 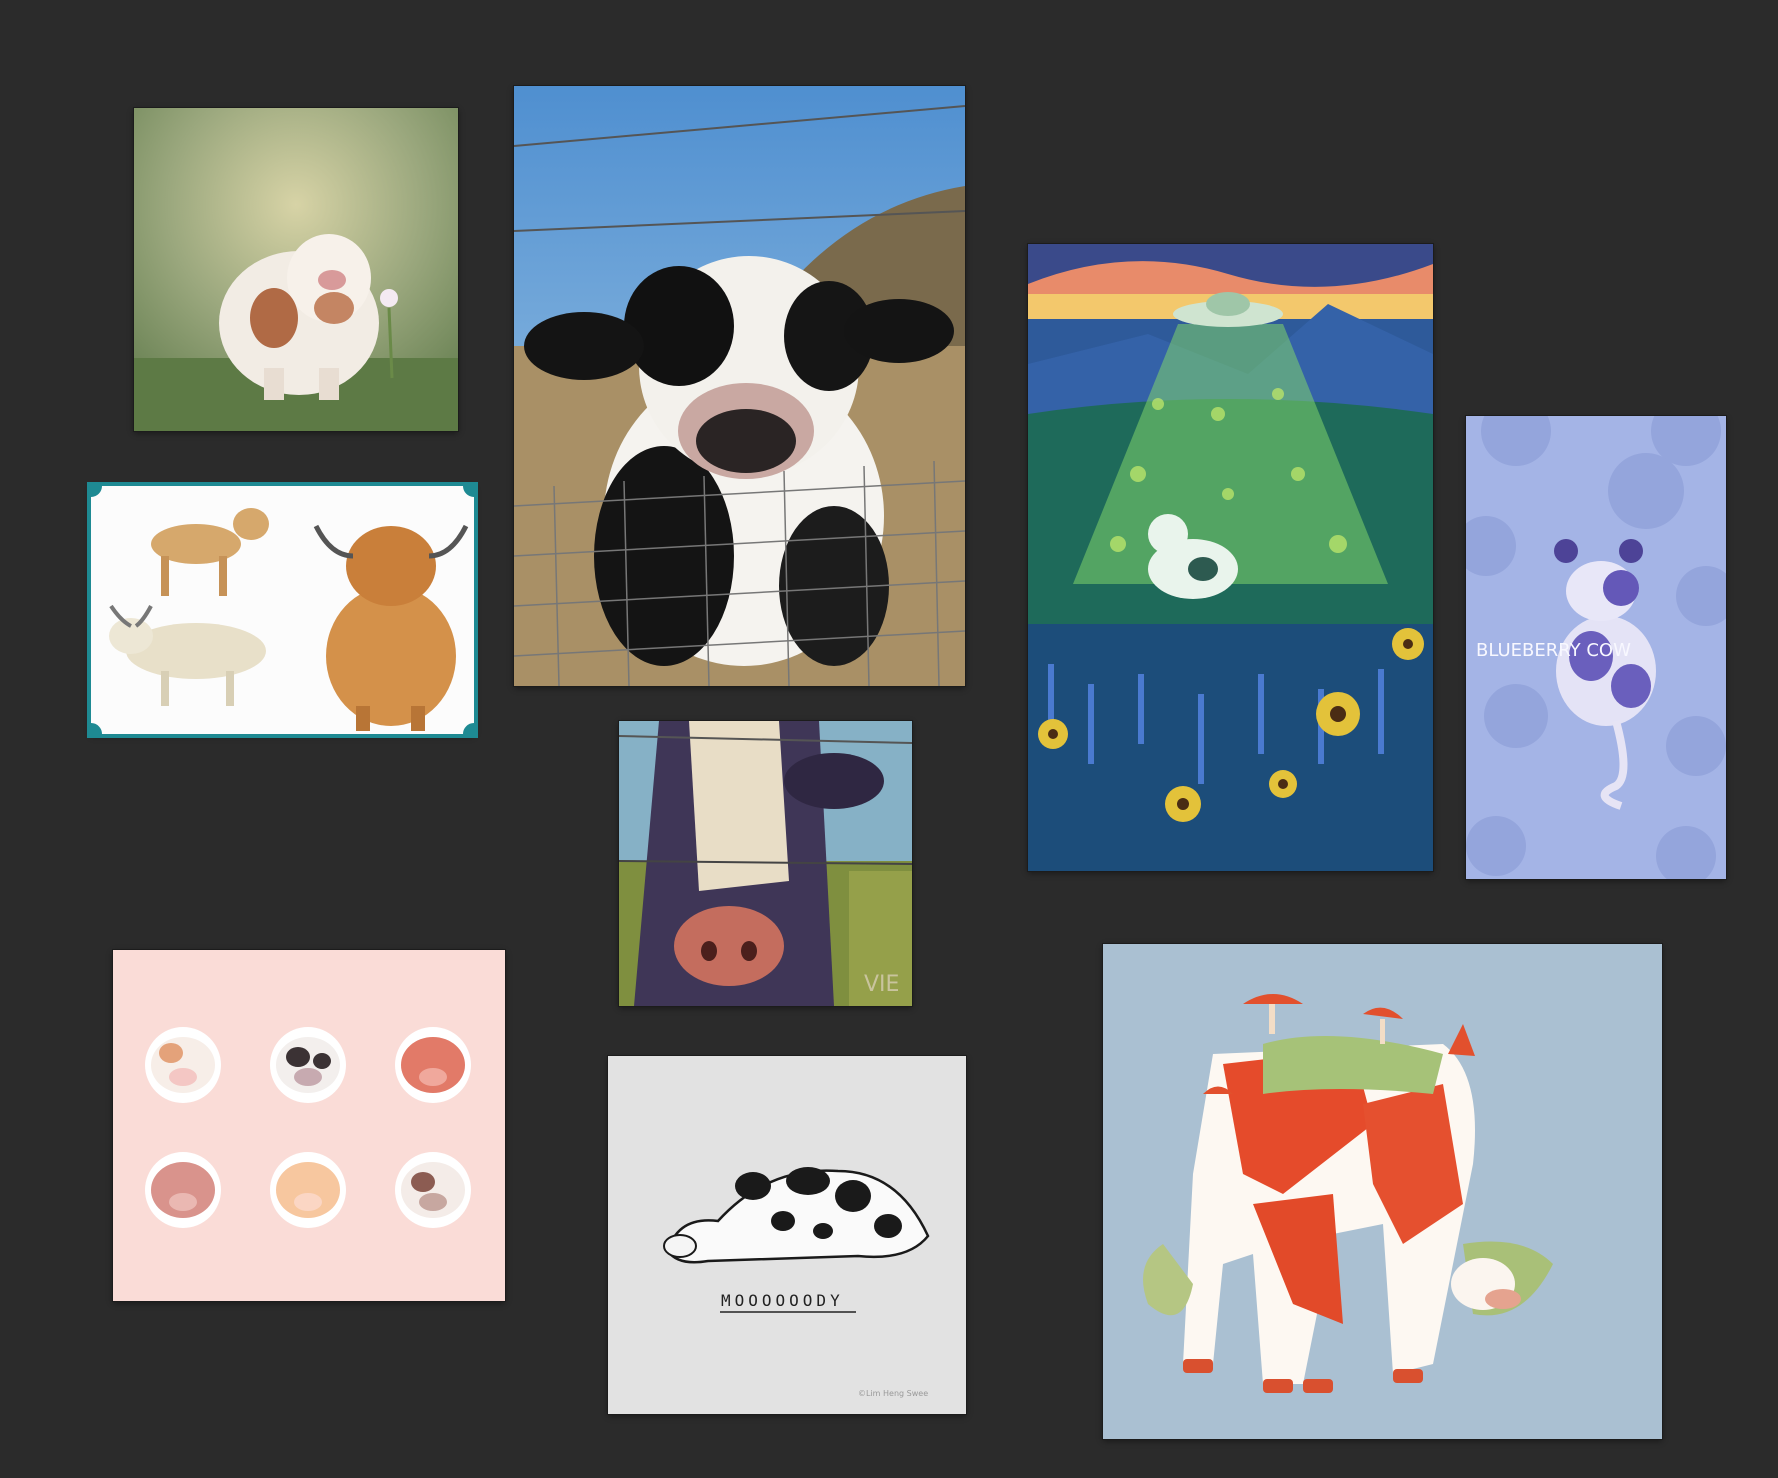 I want to click on image-card-cow-painting: VIE, so click(x=765, y=863).